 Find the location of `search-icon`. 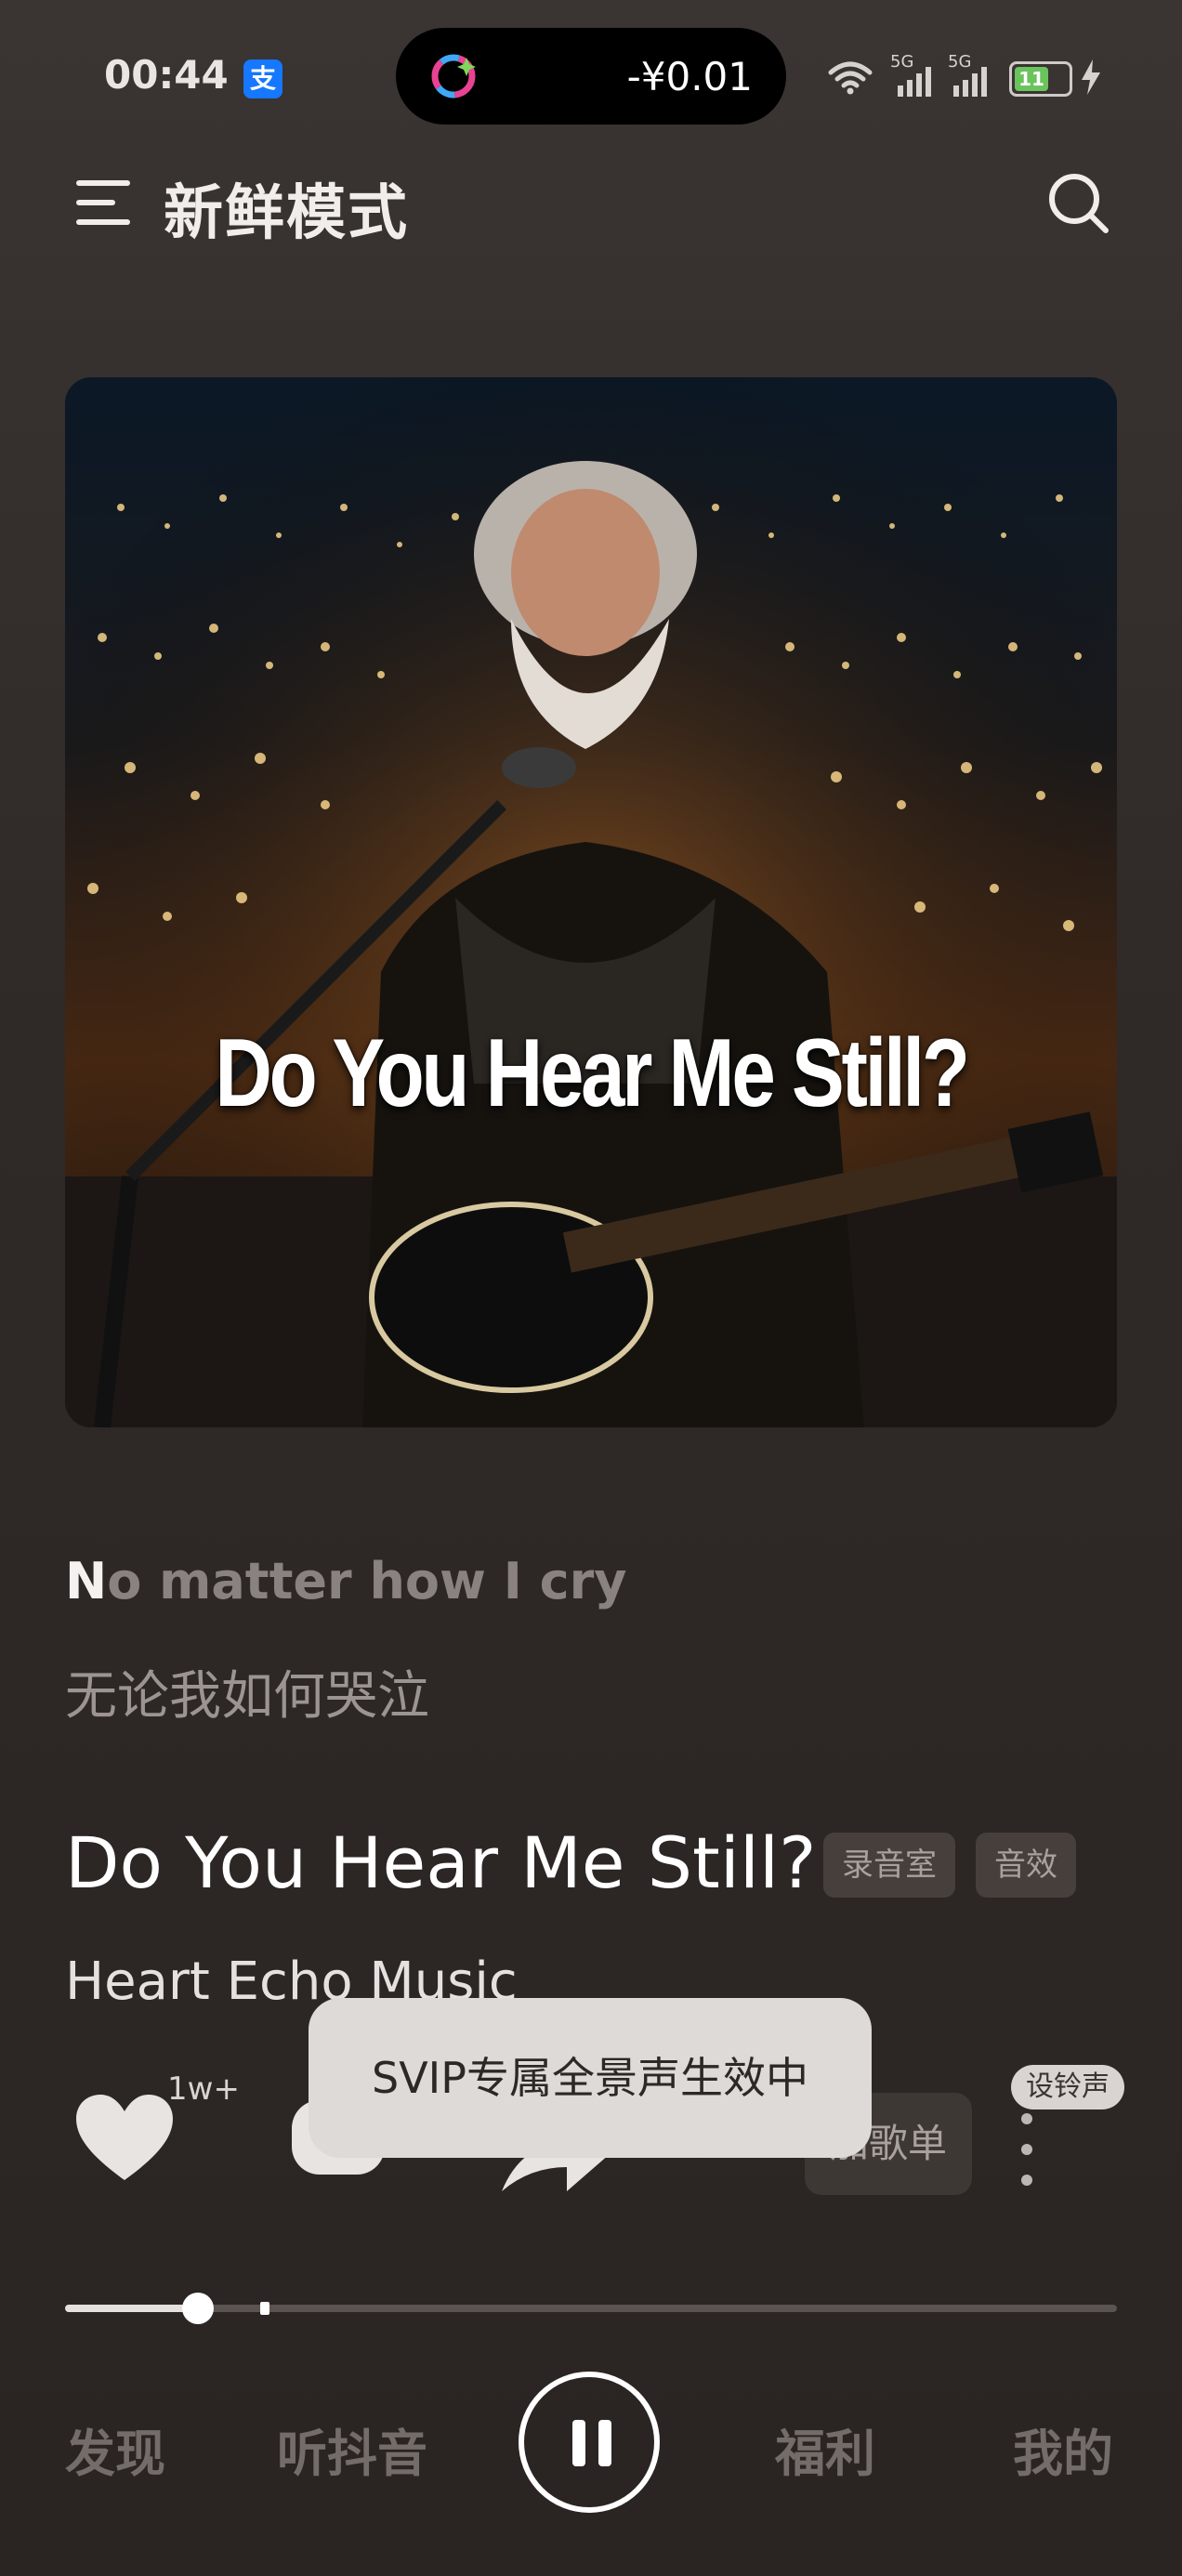

search-icon is located at coordinates (1077, 202).